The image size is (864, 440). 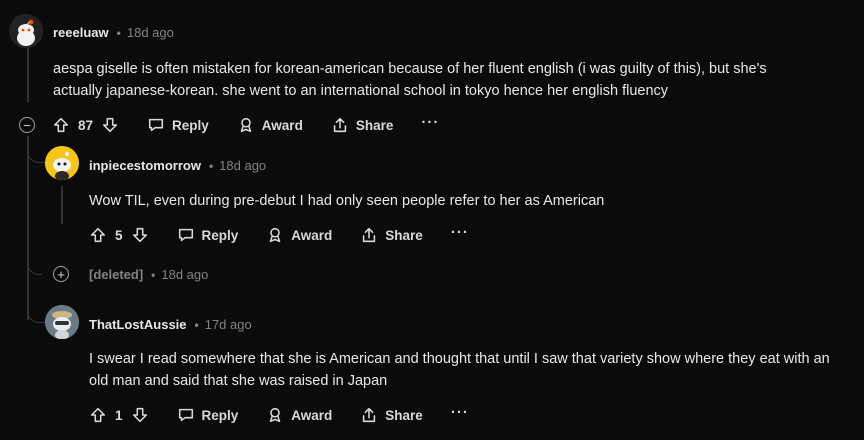 I want to click on minus-icon: −, so click(x=27, y=125).